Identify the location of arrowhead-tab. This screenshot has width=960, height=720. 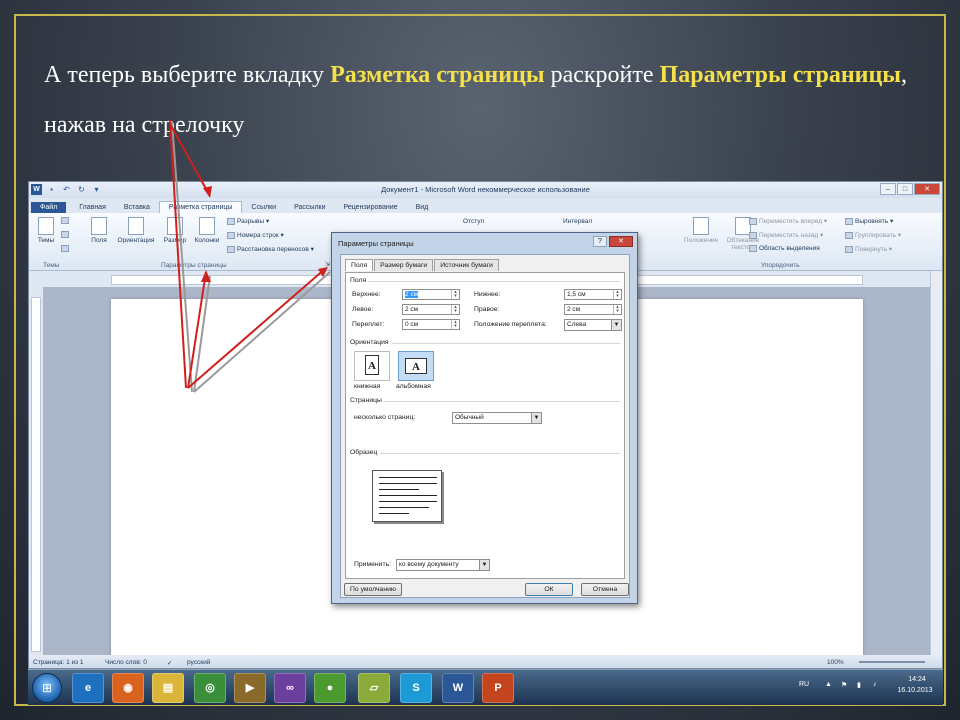
(207, 192).